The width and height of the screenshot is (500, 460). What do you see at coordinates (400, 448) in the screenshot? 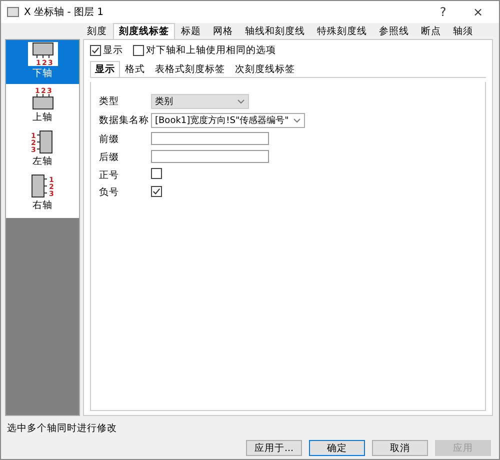
I see `dialog-button: 取消` at bounding box center [400, 448].